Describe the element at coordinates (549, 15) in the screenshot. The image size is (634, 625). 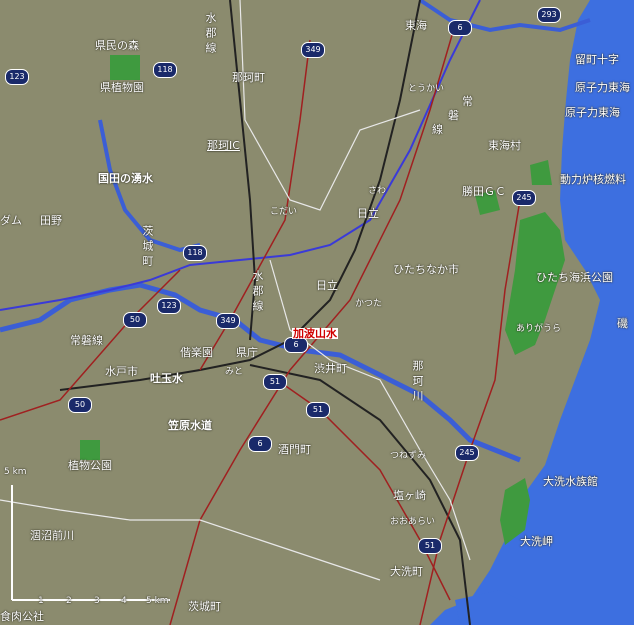
I see `route-shield: 293` at that location.